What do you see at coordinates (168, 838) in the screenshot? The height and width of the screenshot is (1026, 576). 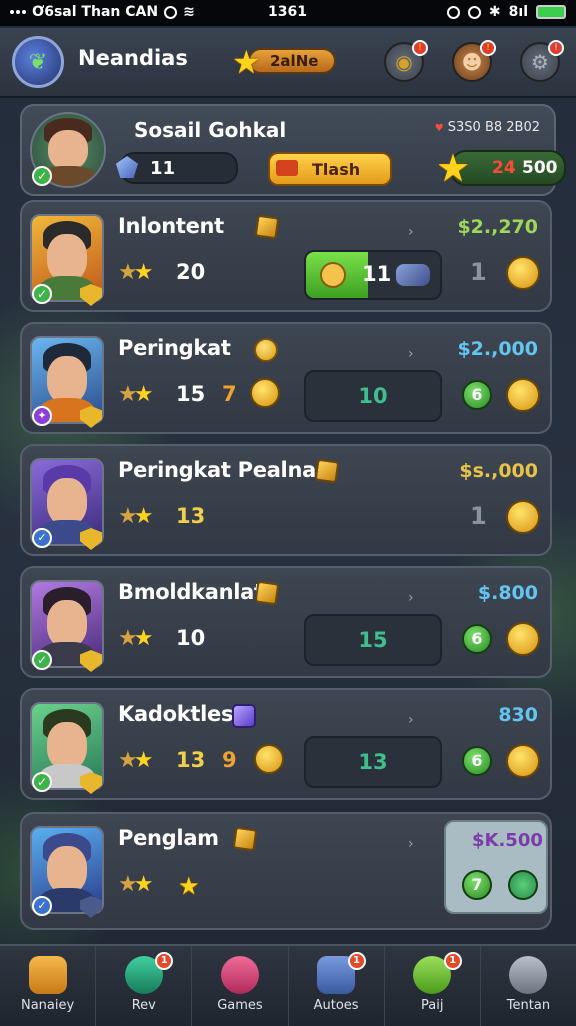 I see `item-name: Penglam` at bounding box center [168, 838].